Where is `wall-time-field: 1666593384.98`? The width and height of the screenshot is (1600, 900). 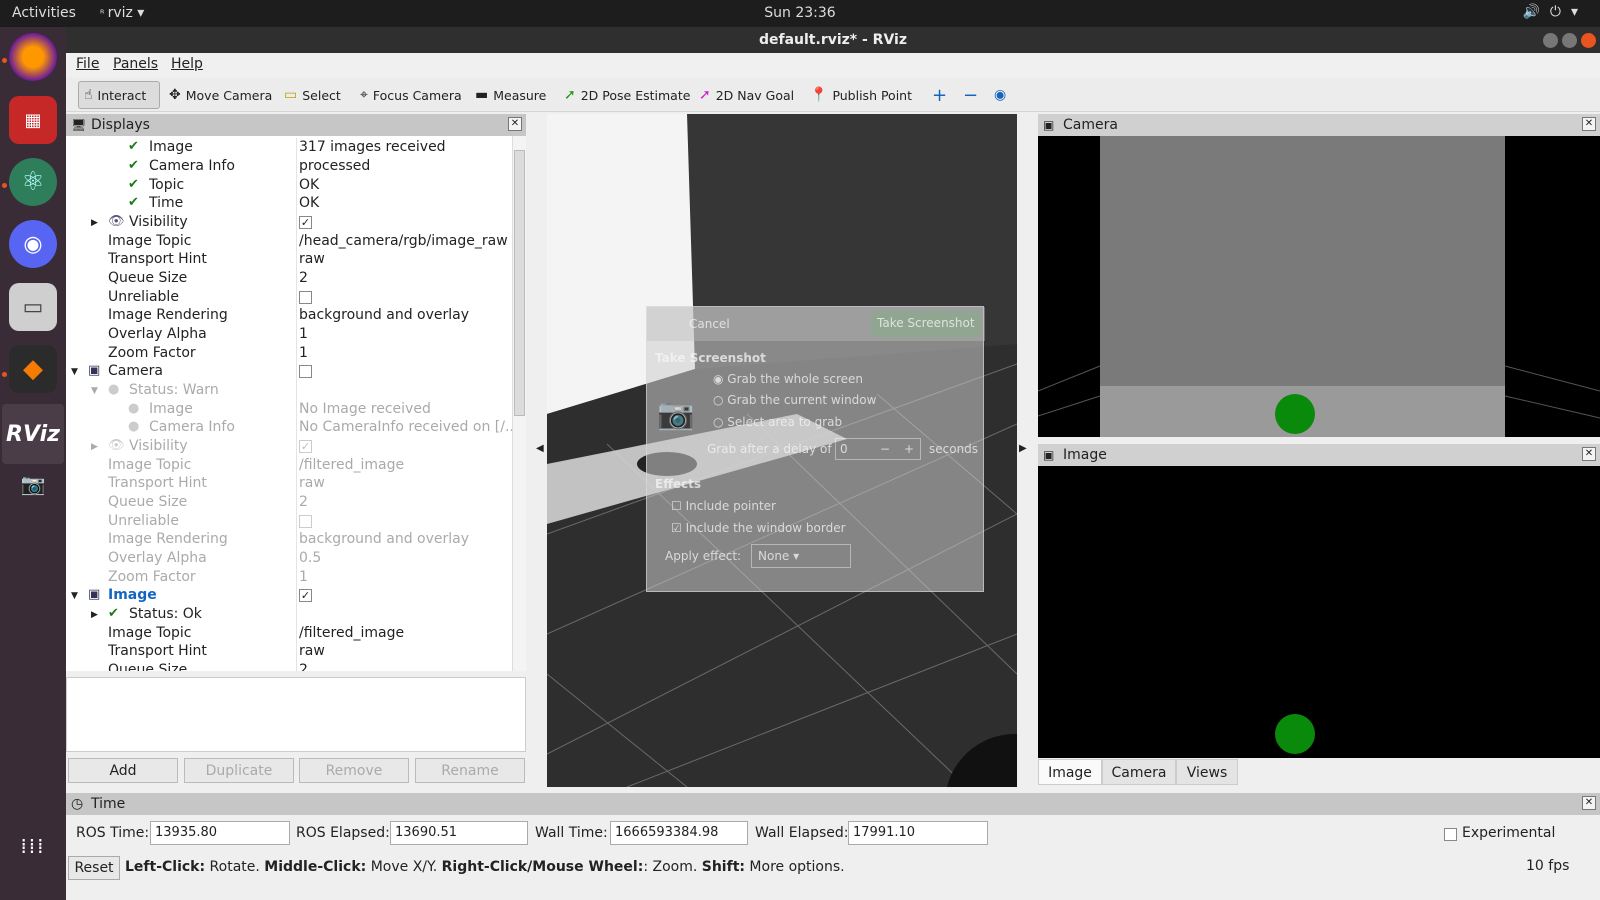
wall-time-field: 1666593384.98 is located at coordinates (679, 833).